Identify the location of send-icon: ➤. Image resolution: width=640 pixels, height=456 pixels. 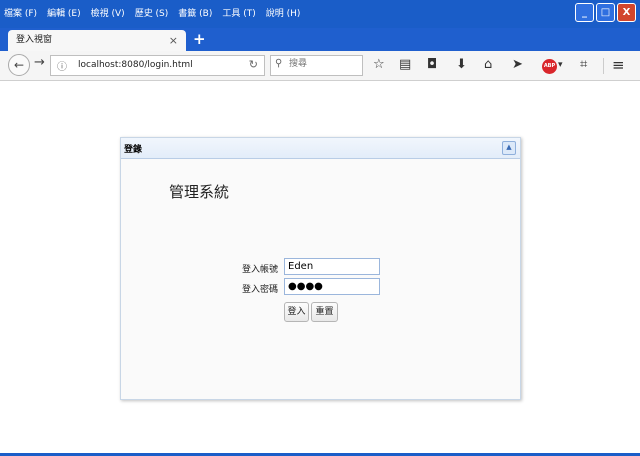
(517, 65).